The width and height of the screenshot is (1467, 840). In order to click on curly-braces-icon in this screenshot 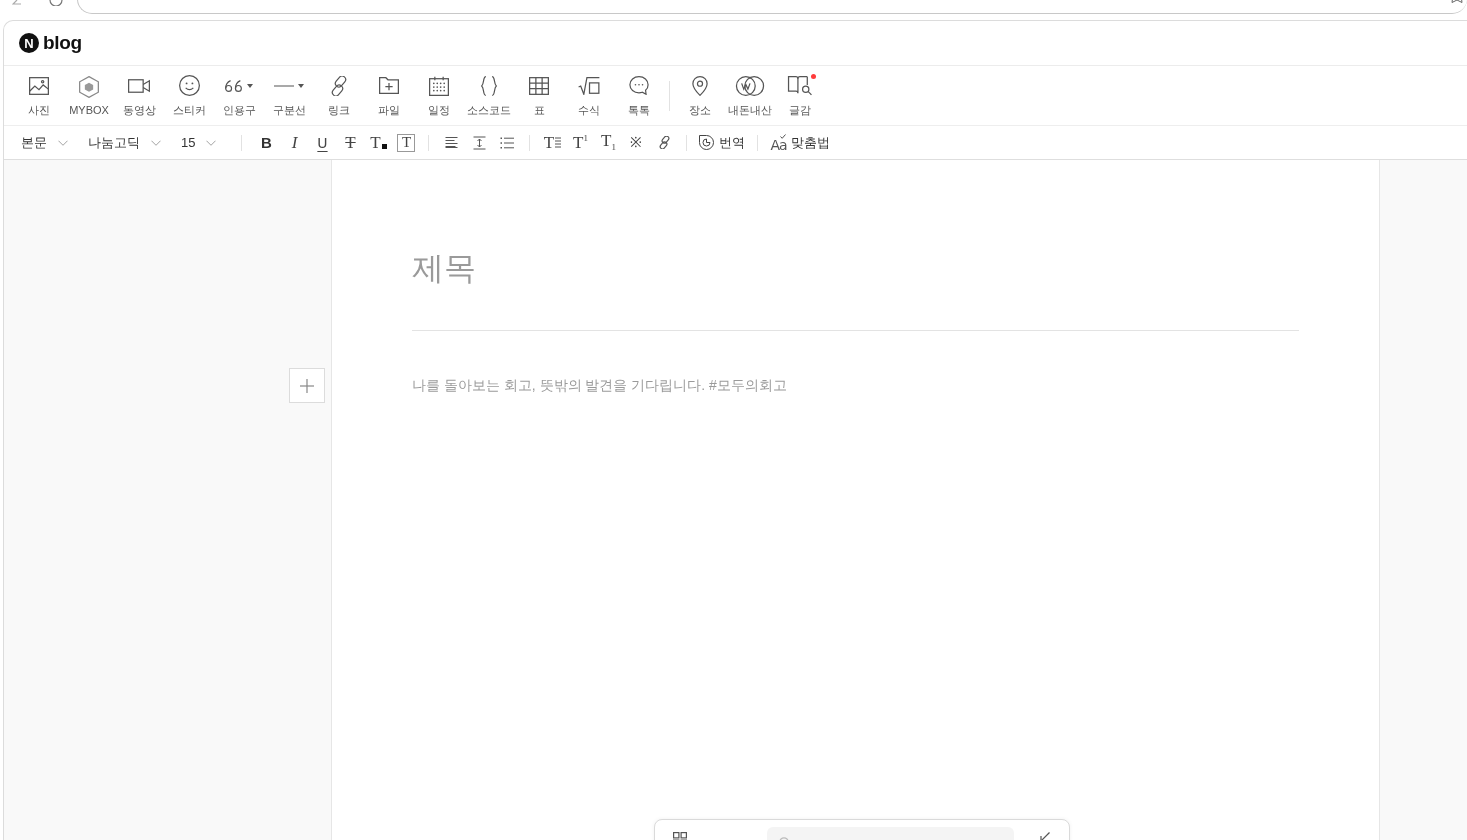, I will do `click(489, 85)`.